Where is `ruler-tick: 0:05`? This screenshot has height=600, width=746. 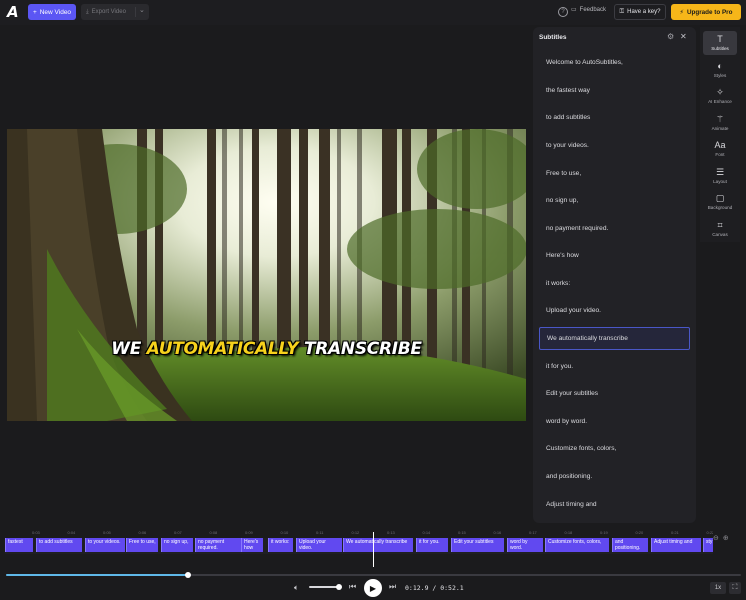 ruler-tick: 0:05 is located at coordinates (107, 532).